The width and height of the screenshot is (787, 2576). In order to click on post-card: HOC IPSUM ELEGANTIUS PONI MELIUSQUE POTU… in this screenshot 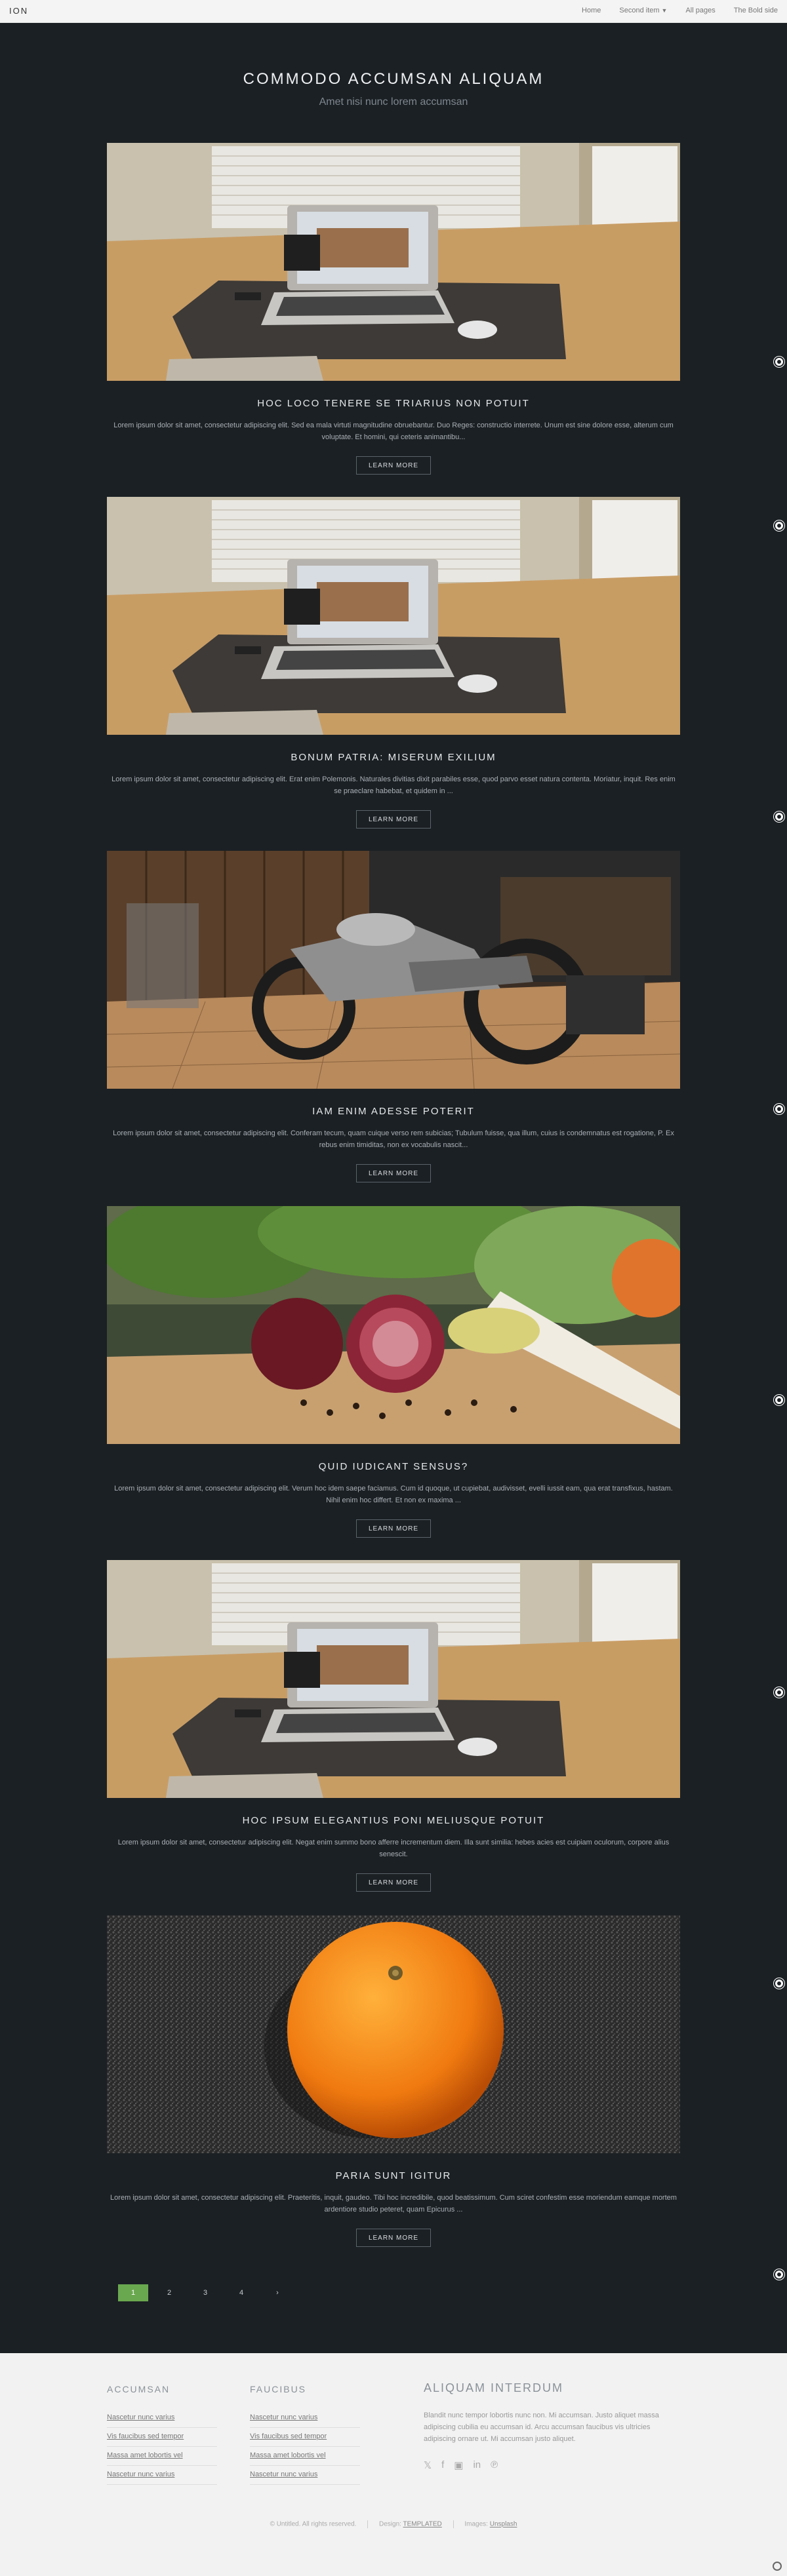, I will do `click(393, 1726)`.